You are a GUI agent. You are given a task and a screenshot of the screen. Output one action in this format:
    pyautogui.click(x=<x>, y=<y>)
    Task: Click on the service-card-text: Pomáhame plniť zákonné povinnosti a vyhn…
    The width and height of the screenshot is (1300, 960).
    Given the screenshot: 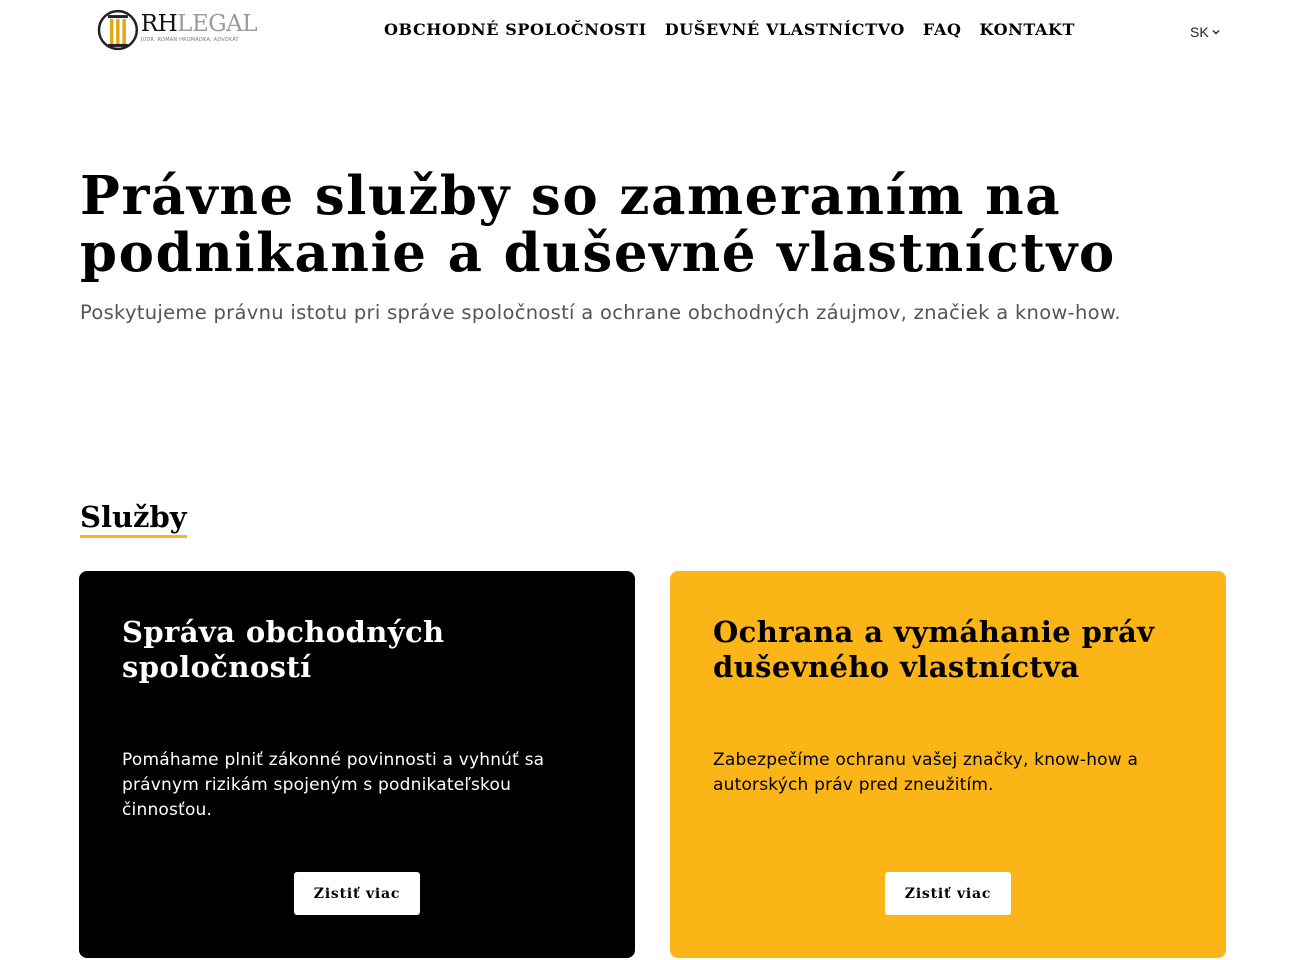 What is the action you would take?
    pyautogui.click(x=333, y=785)
    